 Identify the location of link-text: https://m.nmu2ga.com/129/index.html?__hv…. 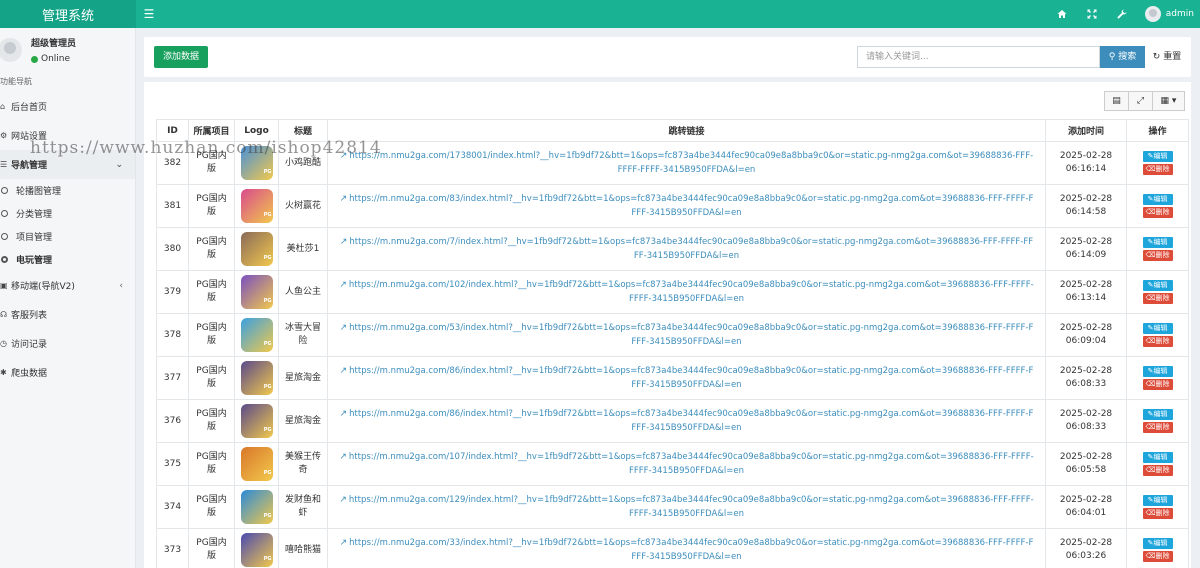
(691, 507).